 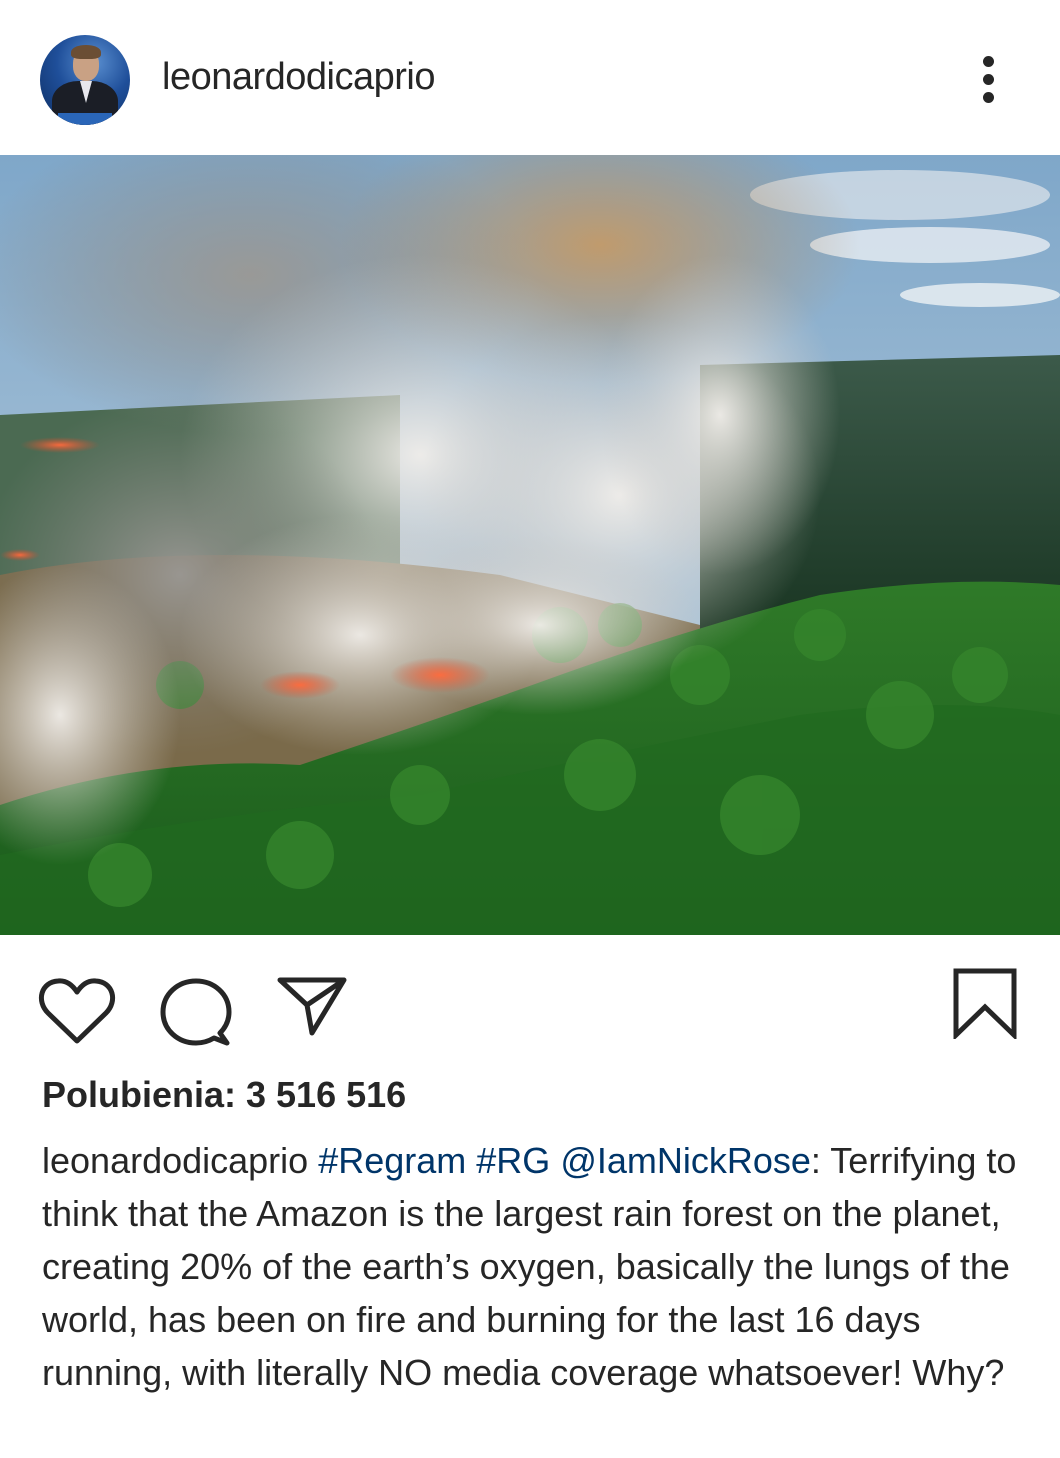 What do you see at coordinates (175, 1160) in the screenshot?
I see `caption-username: leonardodicaprio` at bounding box center [175, 1160].